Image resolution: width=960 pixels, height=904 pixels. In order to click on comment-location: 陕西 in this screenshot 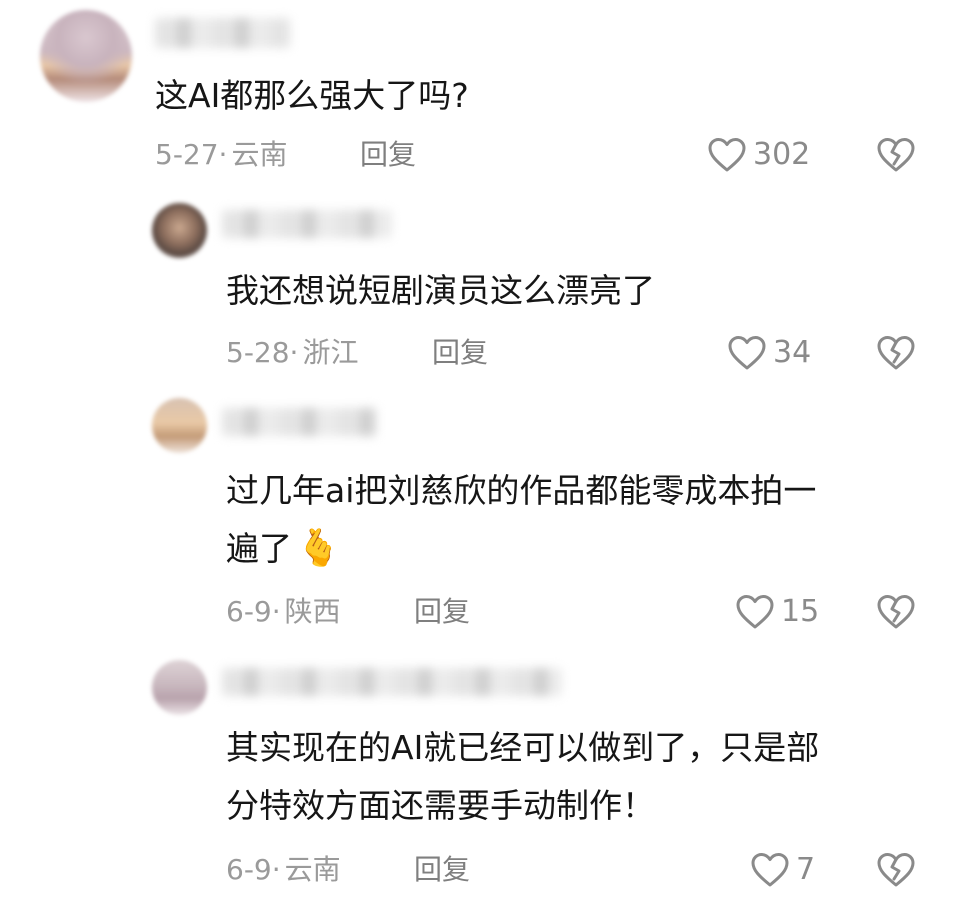, I will do `click(312, 611)`.